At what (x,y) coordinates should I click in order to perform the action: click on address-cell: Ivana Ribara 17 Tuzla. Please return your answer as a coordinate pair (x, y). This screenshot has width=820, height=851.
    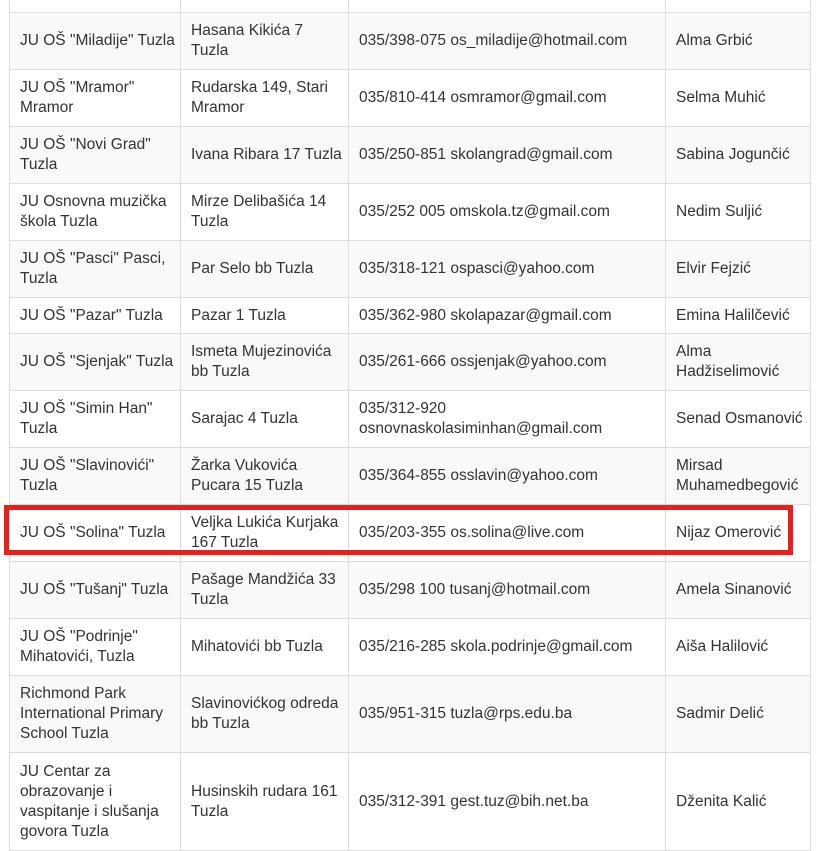
    Looking at the image, I should click on (264, 155).